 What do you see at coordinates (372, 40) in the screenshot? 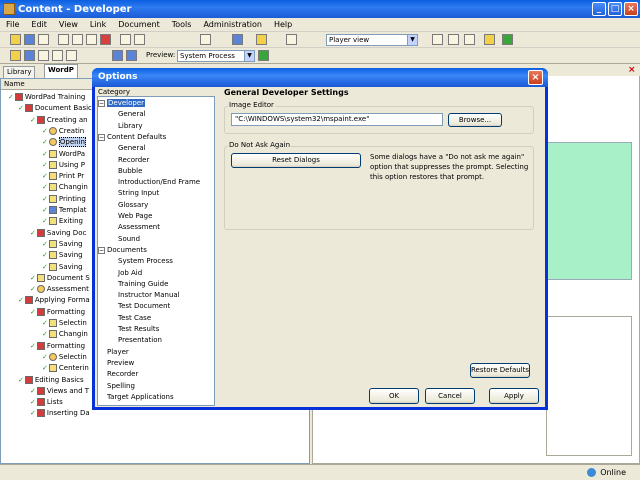
I see `view-combo: Player view ▼` at bounding box center [372, 40].